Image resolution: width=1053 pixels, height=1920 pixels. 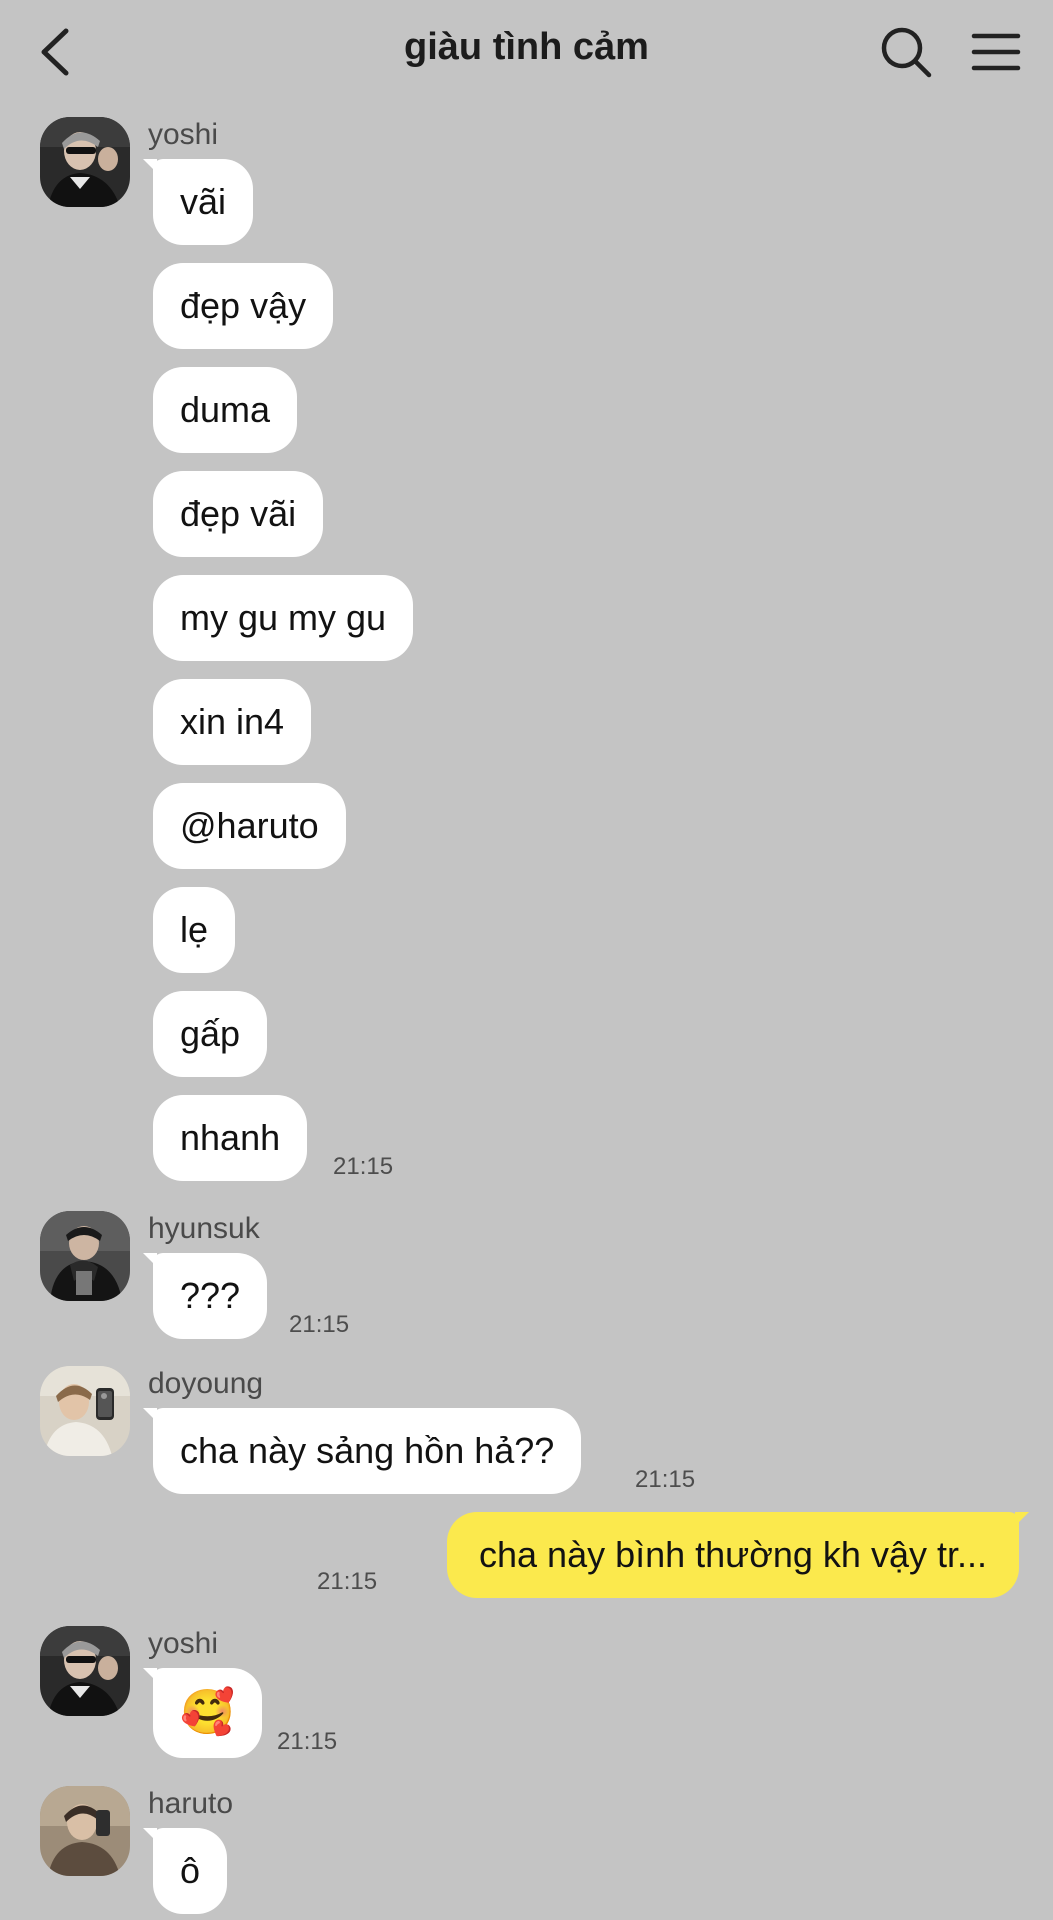 What do you see at coordinates (232, 722) in the screenshot?
I see `message-bubble: xin in4` at bounding box center [232, 722].